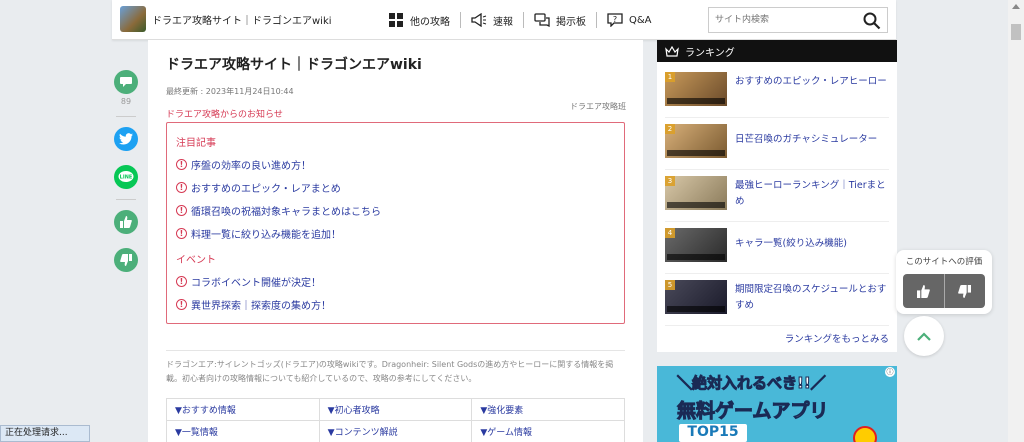  Describe the element at coordinates (1016, 6) in the screenshot. I see `scroll-up-arrow-icon` at that location.